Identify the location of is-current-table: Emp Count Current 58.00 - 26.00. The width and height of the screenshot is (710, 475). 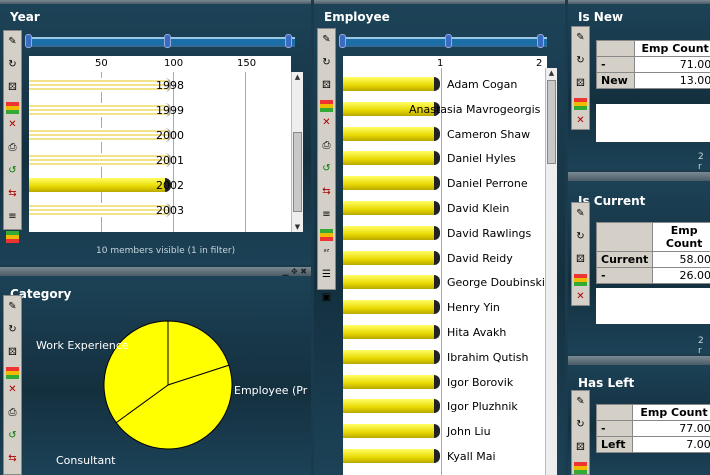
(652, 253).